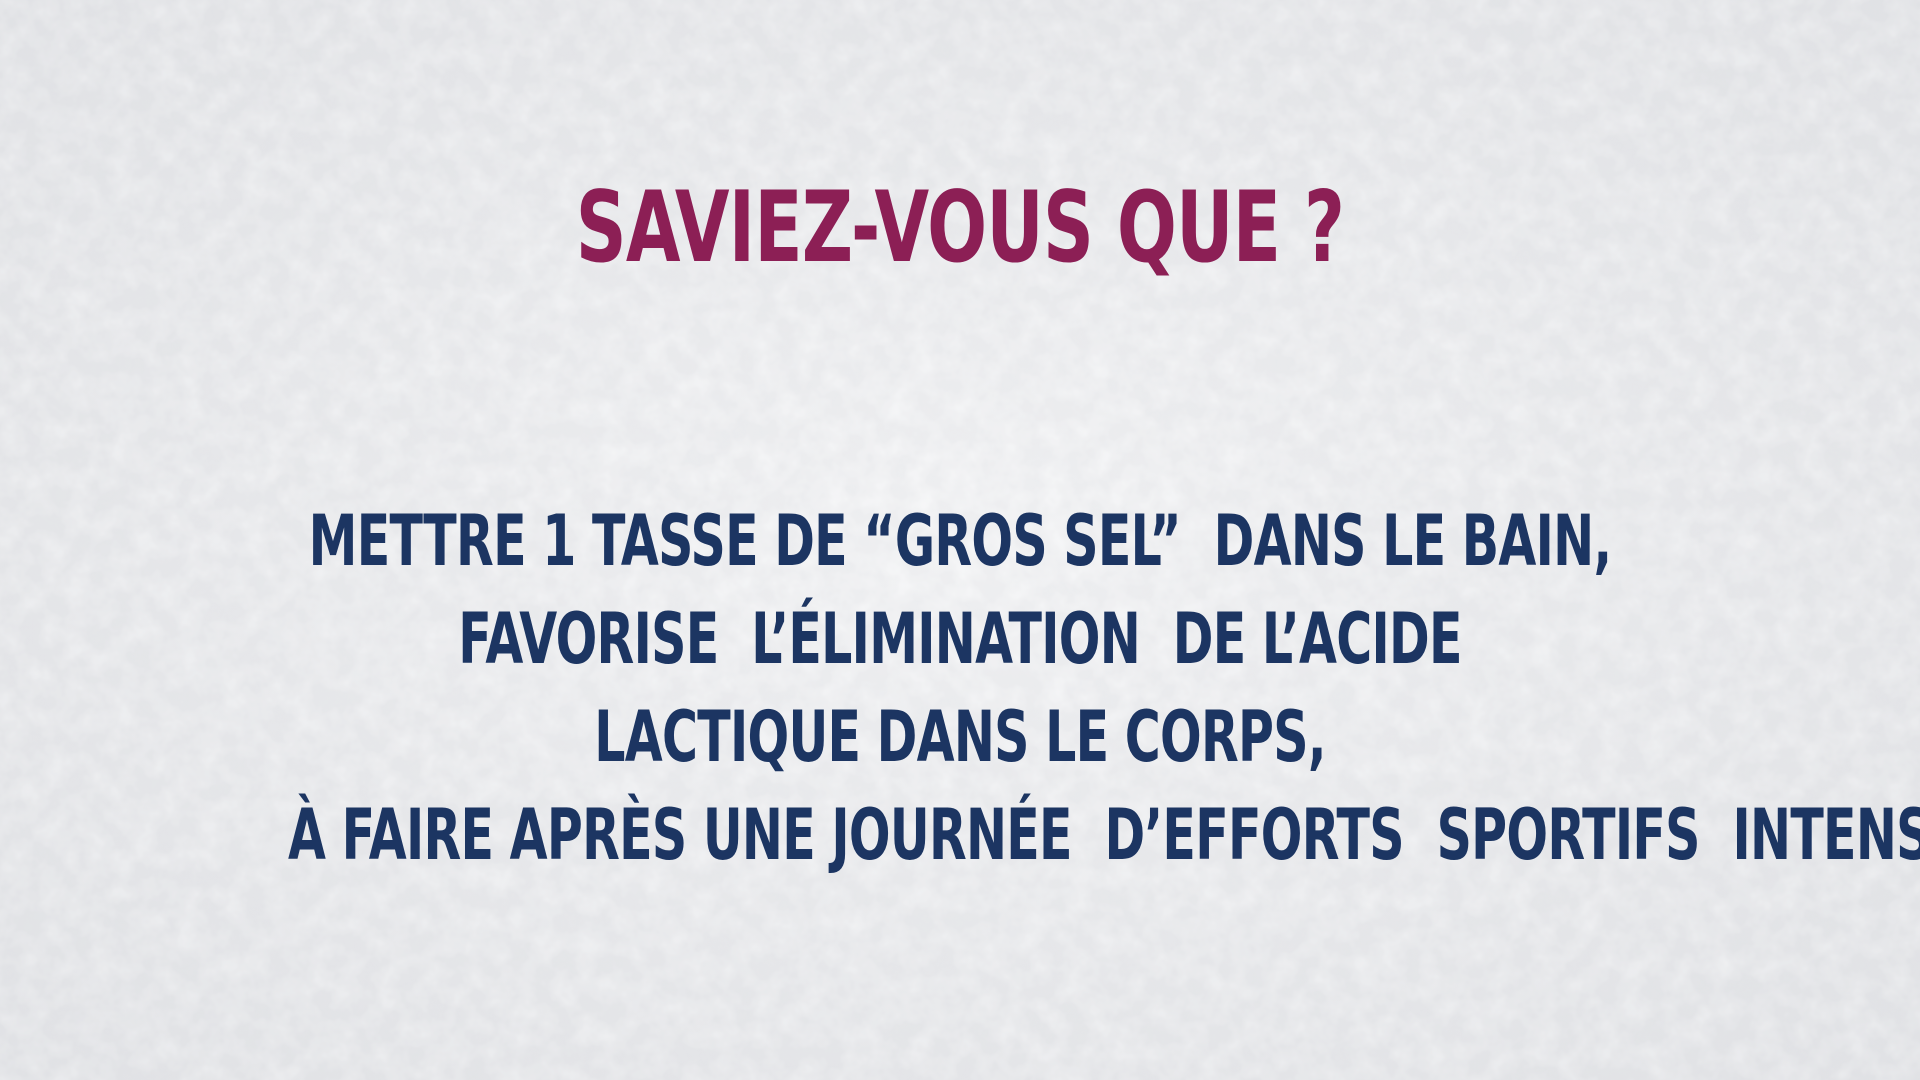 The width and height of the screenshot is (1920, 1080). I want to click on body-line: LACTIQUE DANS LE CORPS,, so click(960, 737).